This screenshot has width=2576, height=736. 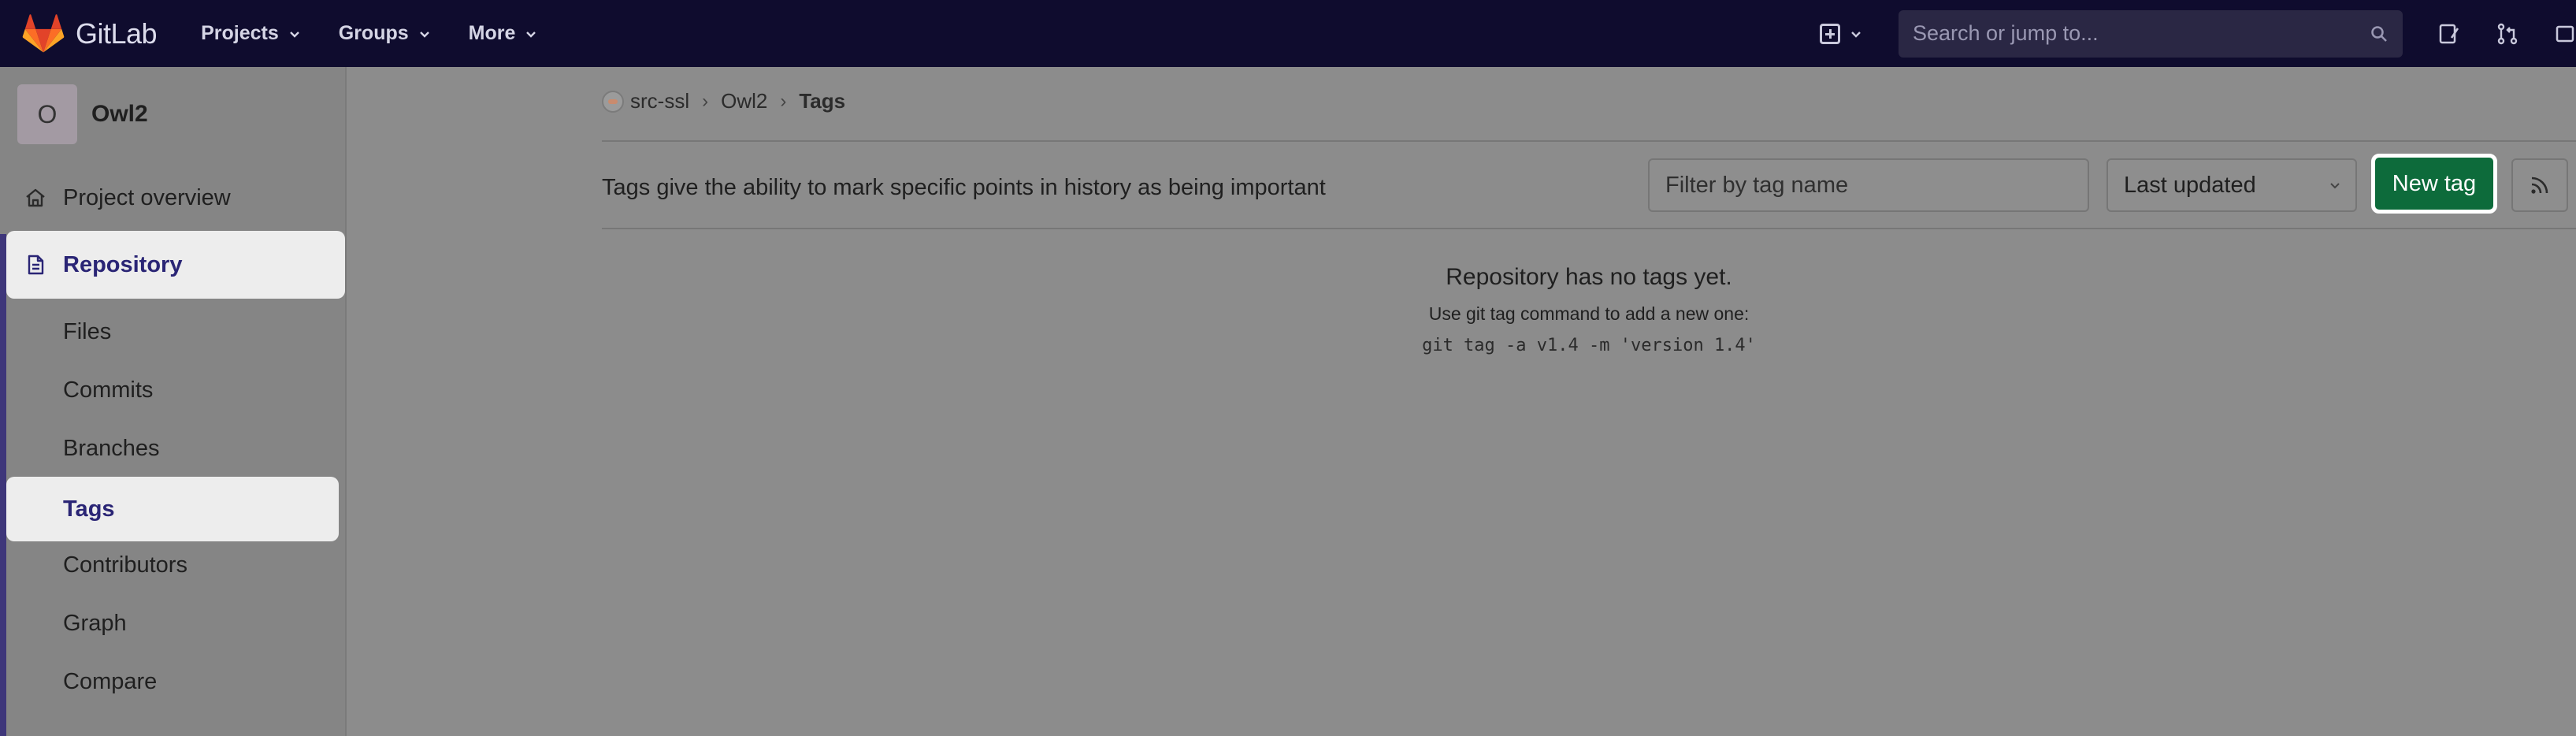 I want to click on sort-dropdown: Last updated, so click(x=2231, y=185).